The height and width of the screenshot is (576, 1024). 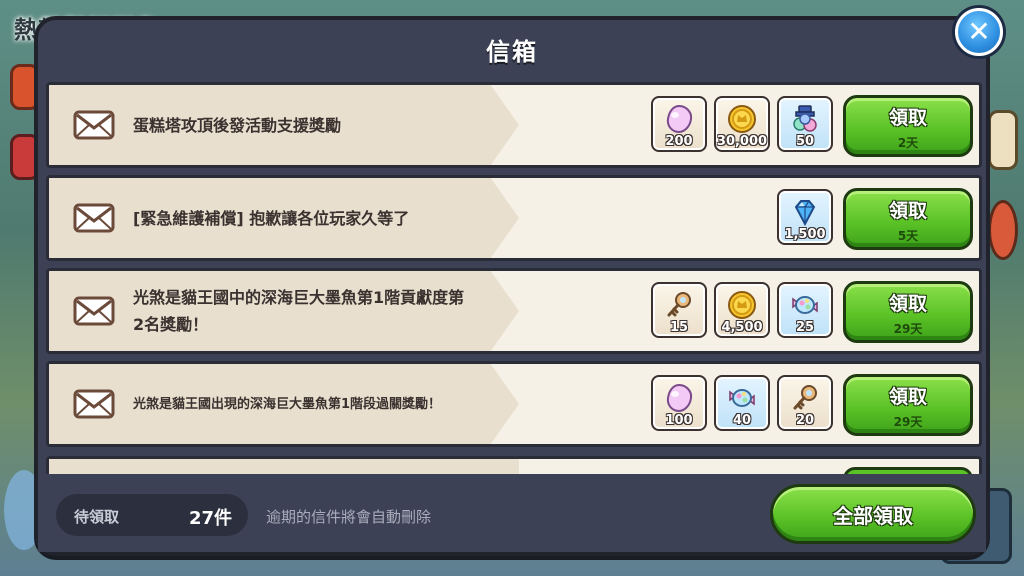 I want to click on reward-slot: 1,500, so click(x=805, y=217).